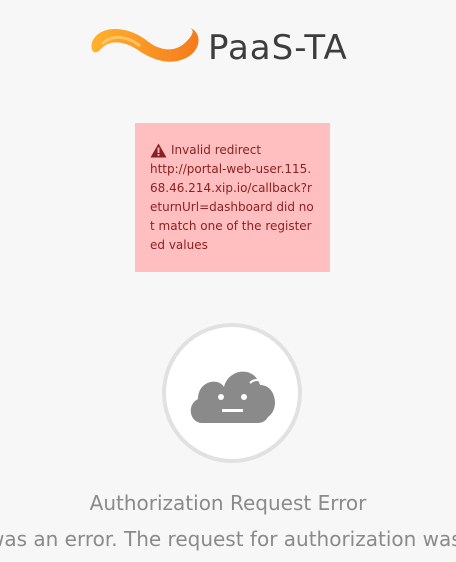 This screenshot has height=562, width=456. Describe the element at coordinates (145, 45) in the screenshot. I see `paas-ta-logo-swirl-icon` at that location.